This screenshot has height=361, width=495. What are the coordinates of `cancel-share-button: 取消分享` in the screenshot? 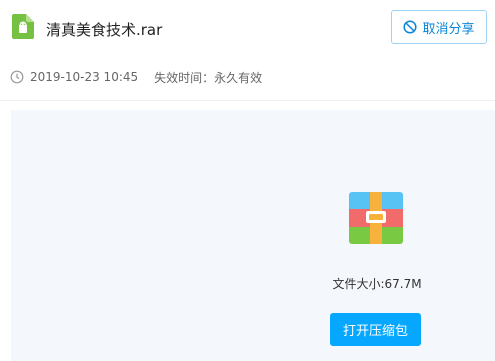 It's located at (439, 27).